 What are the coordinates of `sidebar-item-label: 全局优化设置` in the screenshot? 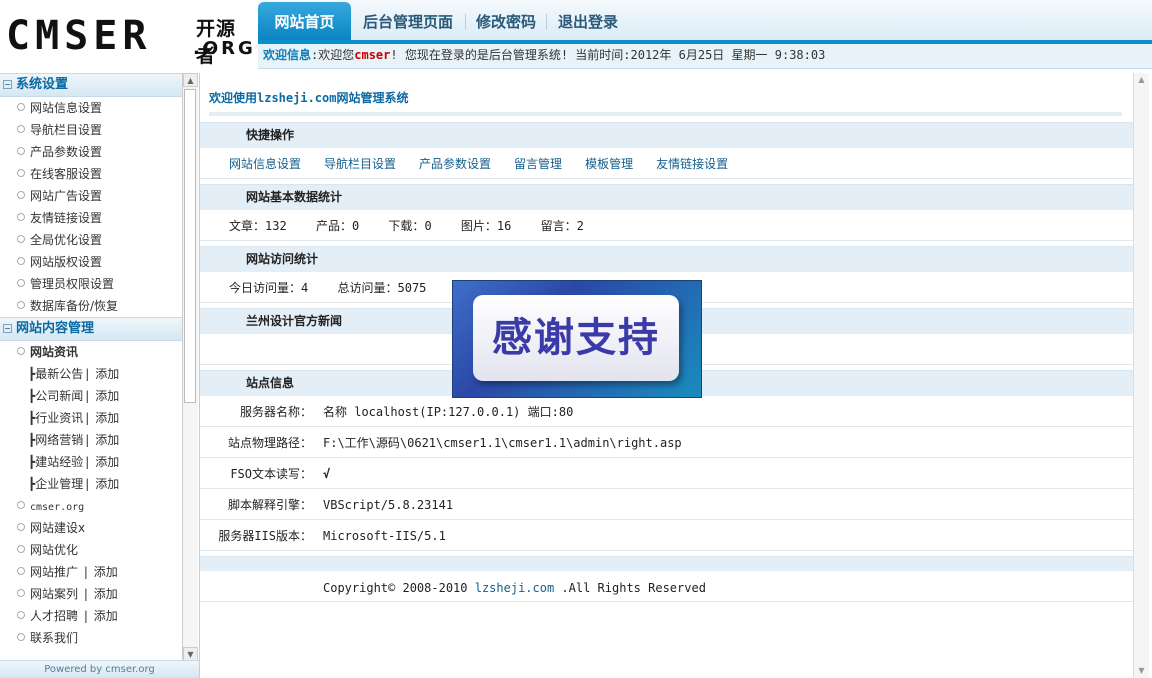 It's located at (66, 240).